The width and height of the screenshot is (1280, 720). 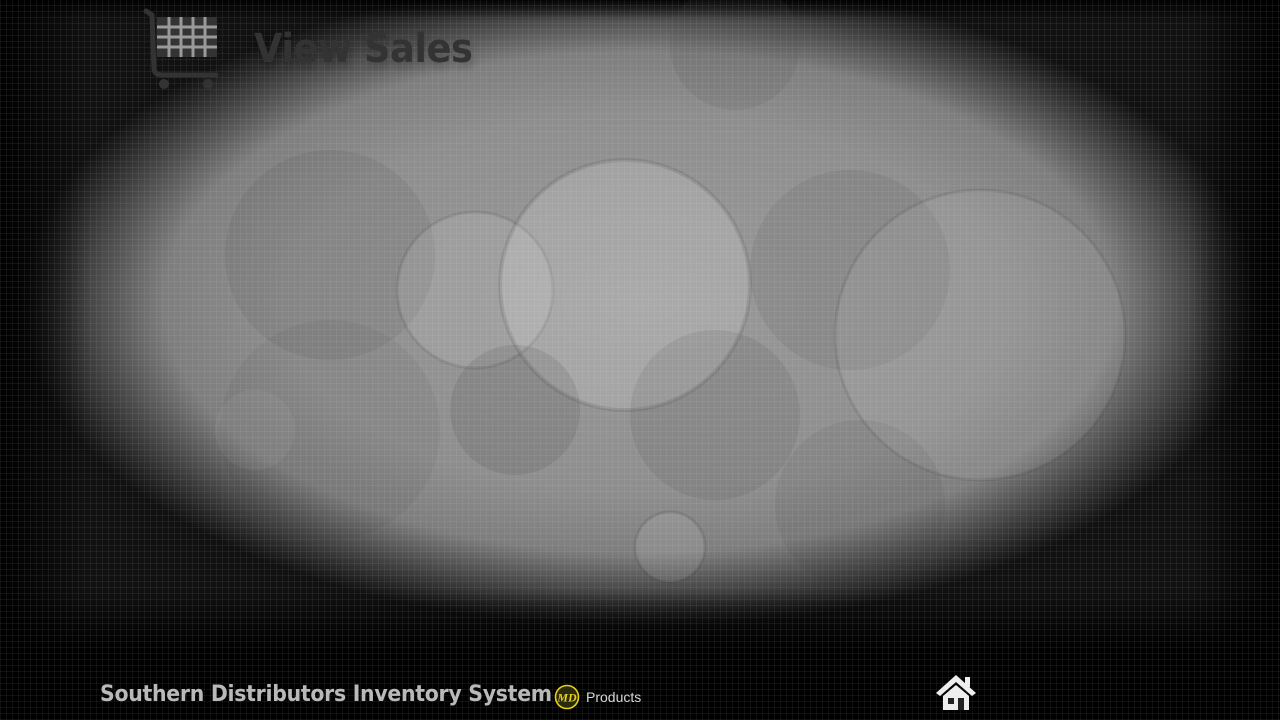 I want to click on app-name: Southern Distributors Inventory System, so click(x=326, y=694).